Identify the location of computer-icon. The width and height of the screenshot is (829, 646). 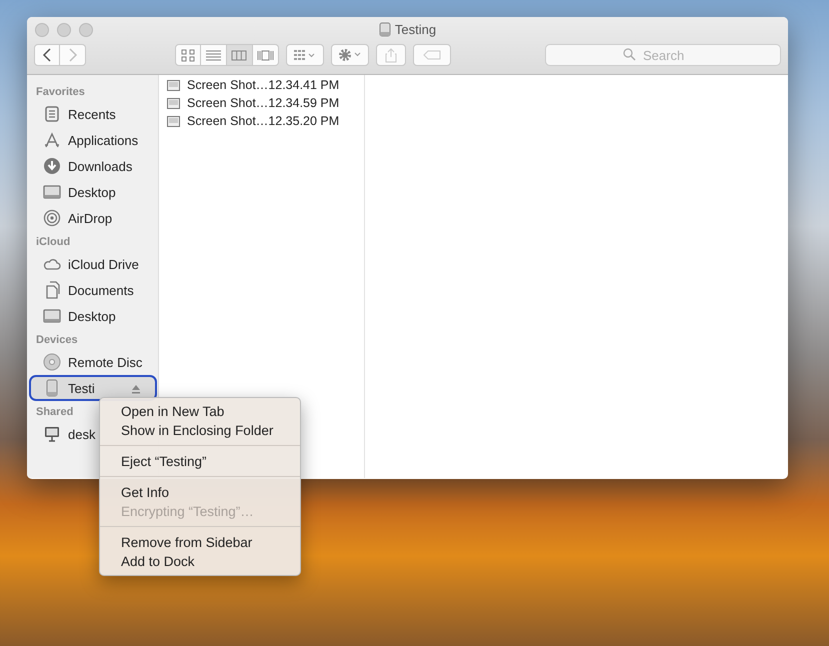
(52, 434).